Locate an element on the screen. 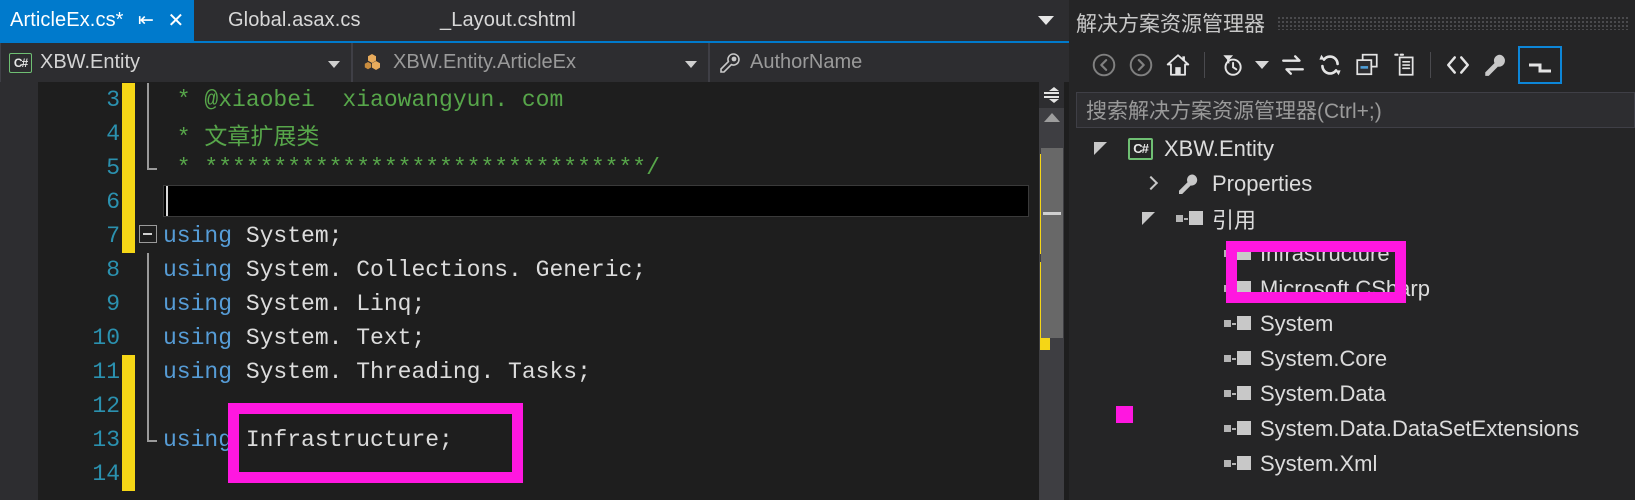 The image size is (1635, 500). code-line: * ********************************/ is located at coordinates (534, 168).